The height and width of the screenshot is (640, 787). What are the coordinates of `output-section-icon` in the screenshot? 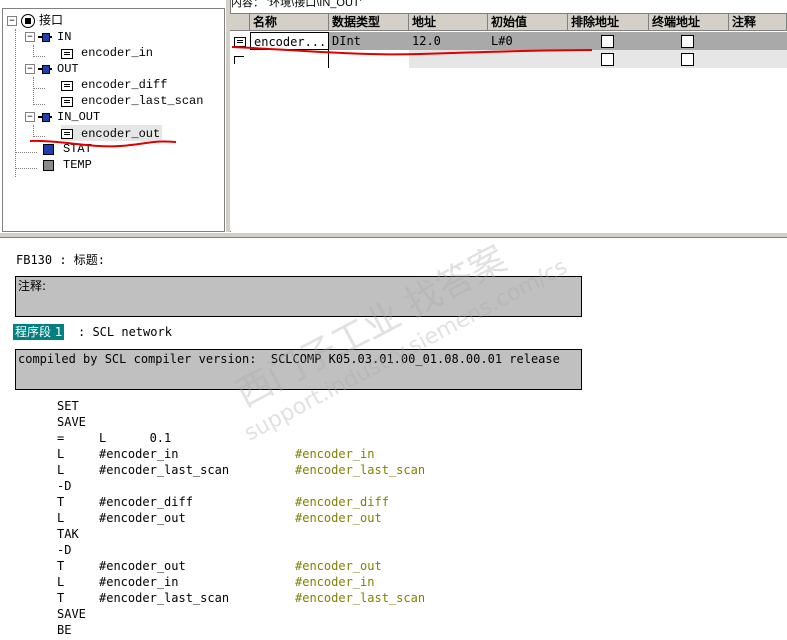 It's located at (45, 69).